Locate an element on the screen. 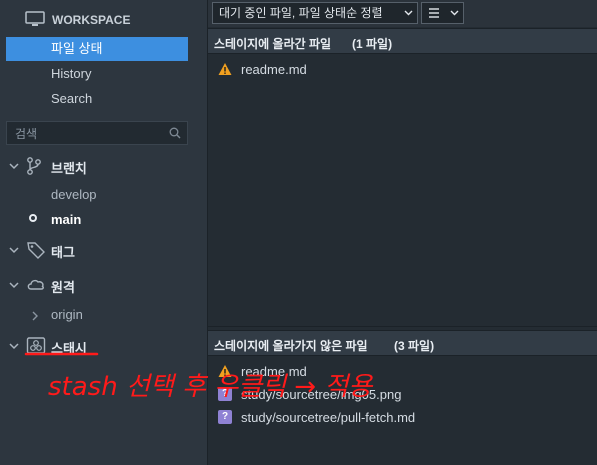 Image resolution: width=597 pixels, height=465 pixels. staged-file-name: readme.md is located at coordinates (274, 69).